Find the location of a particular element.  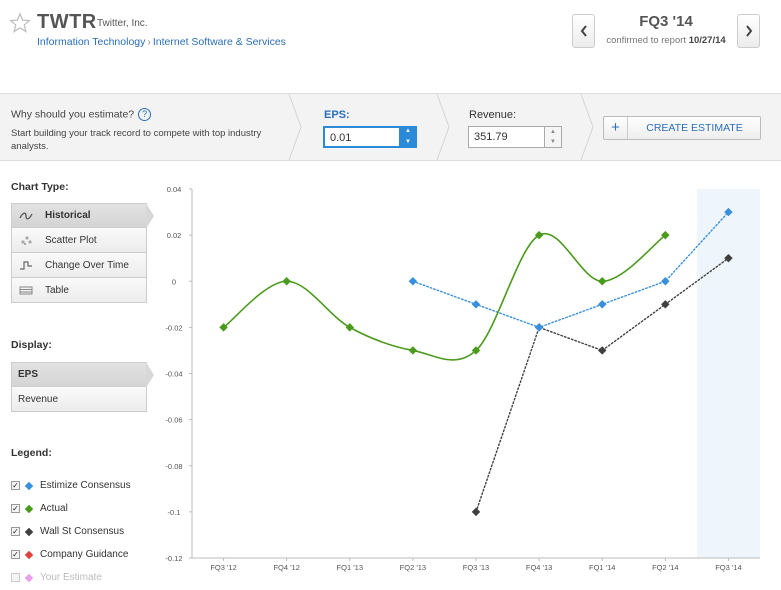

menu-item-label: EPS is located at coordinates (28, 374).